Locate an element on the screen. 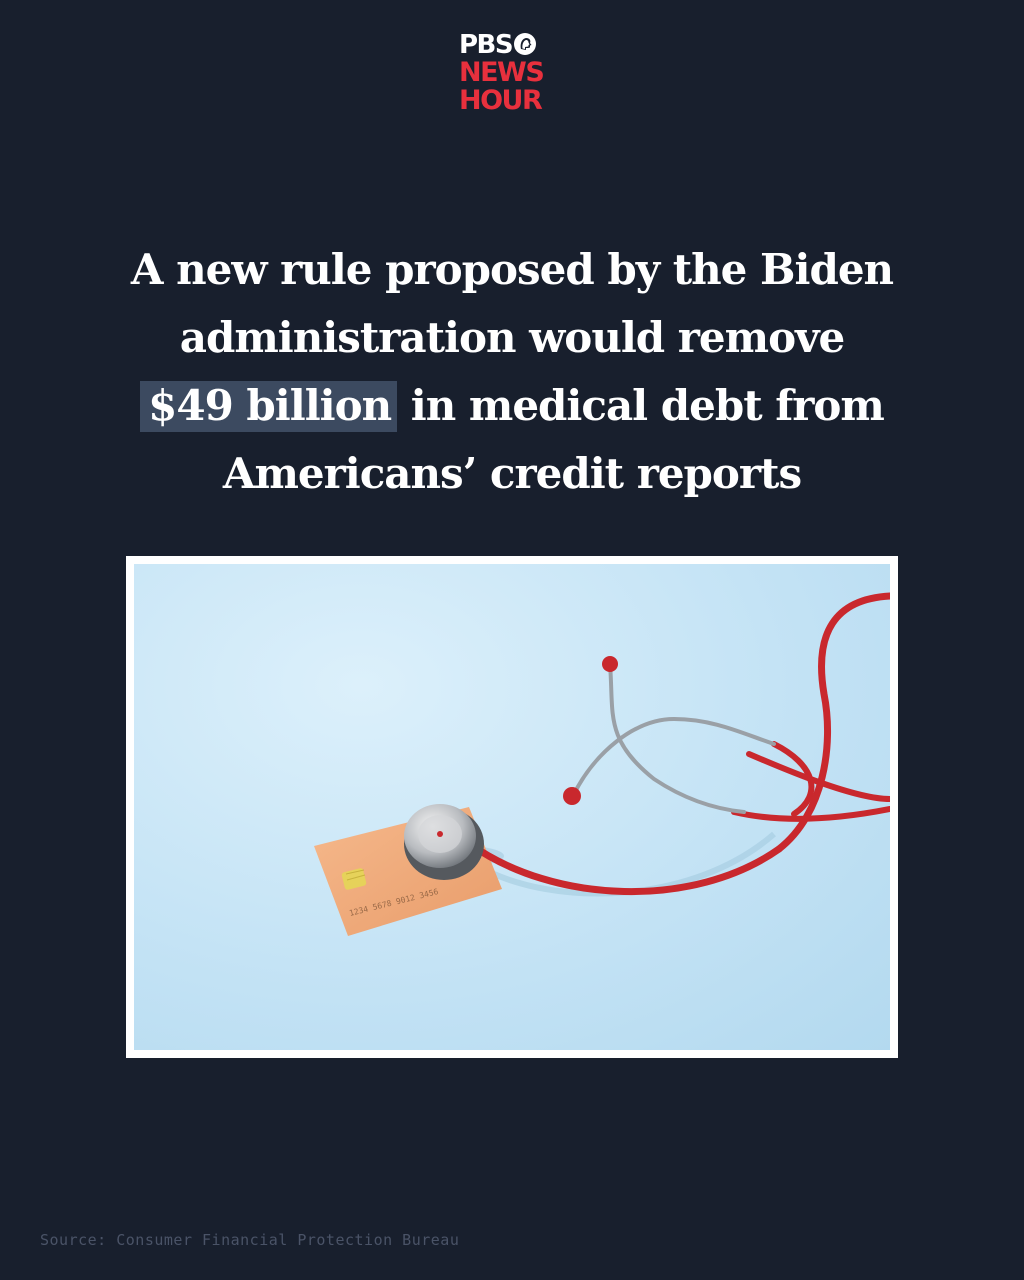  logo-hour-text: HOUR is located at coordinates (501, 100).